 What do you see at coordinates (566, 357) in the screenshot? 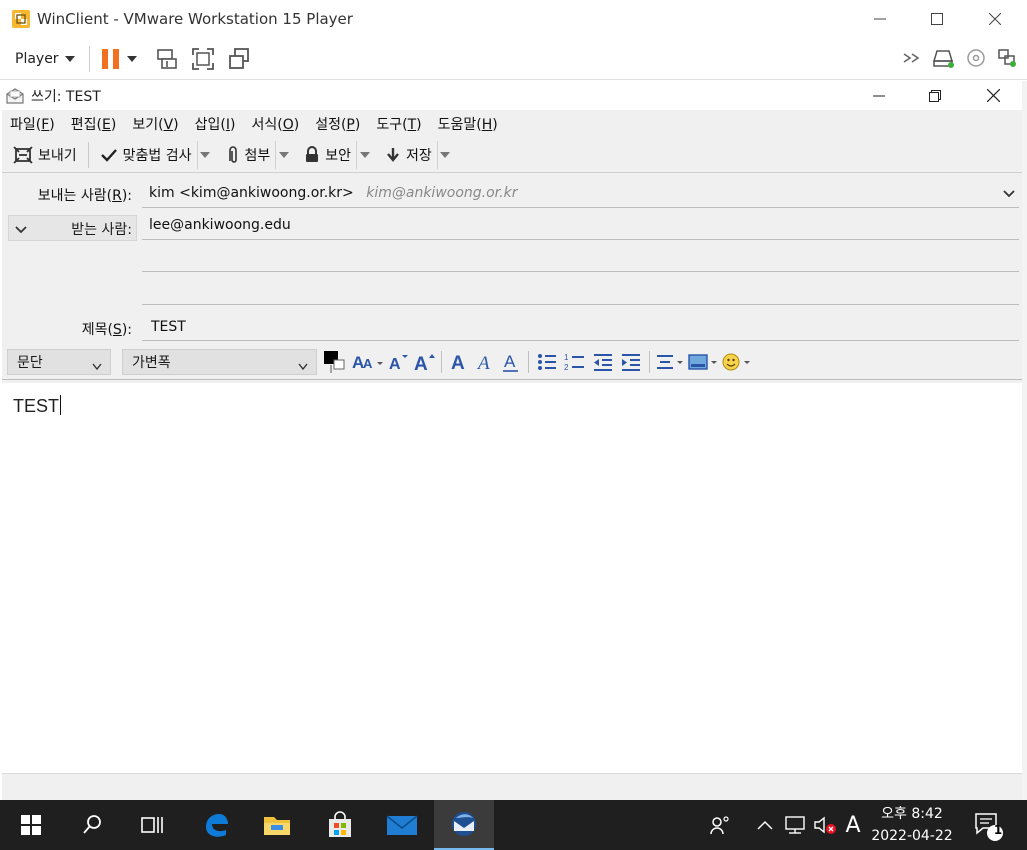
I see `svg-text: 1` at bounding box center [566, 357].